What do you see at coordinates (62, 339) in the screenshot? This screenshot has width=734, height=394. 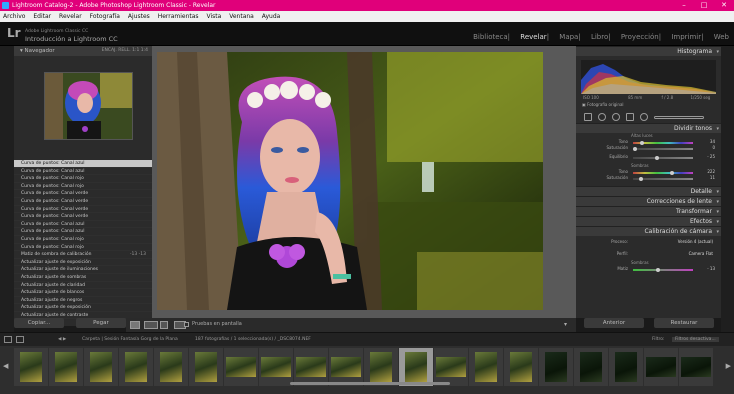 I see `back-arrow-icon: ◀ ▶` at bounding box center [62, 339].